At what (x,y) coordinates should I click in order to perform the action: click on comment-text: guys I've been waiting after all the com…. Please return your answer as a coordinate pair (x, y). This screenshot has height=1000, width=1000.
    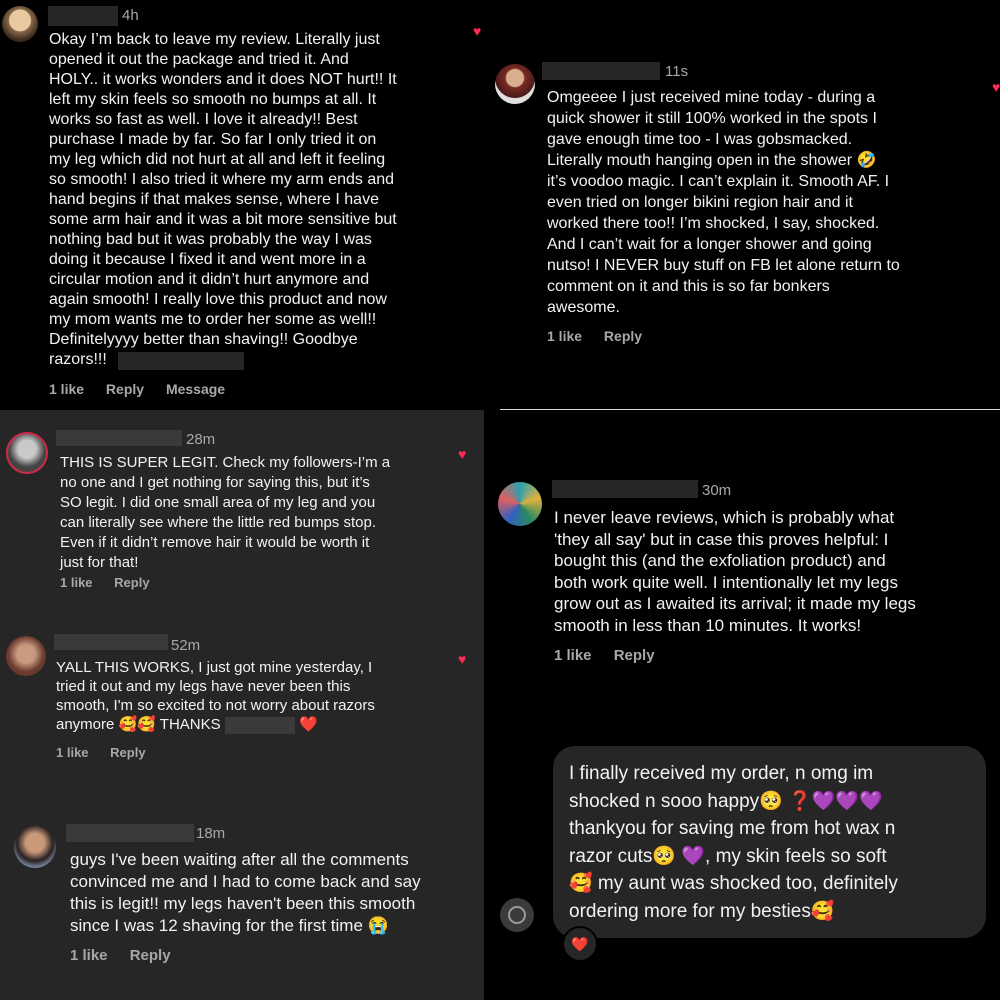
    Looking at the image, I should click on (245, 892).